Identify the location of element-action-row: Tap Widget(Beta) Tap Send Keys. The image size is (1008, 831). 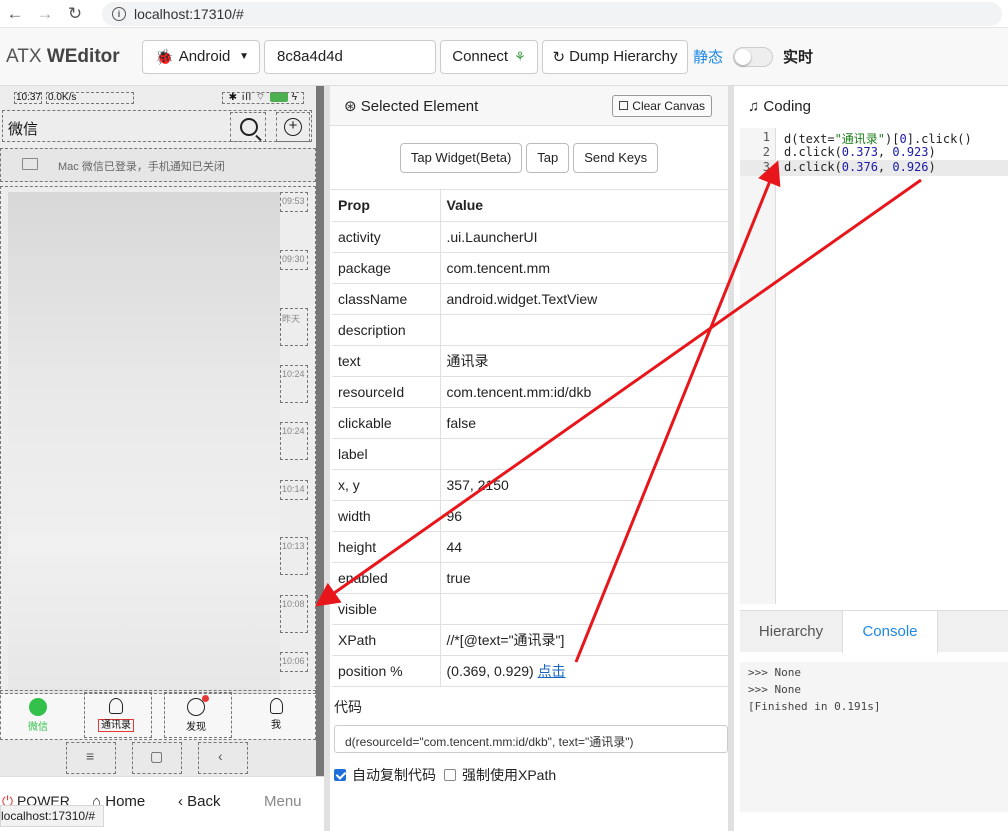
(529, 158).